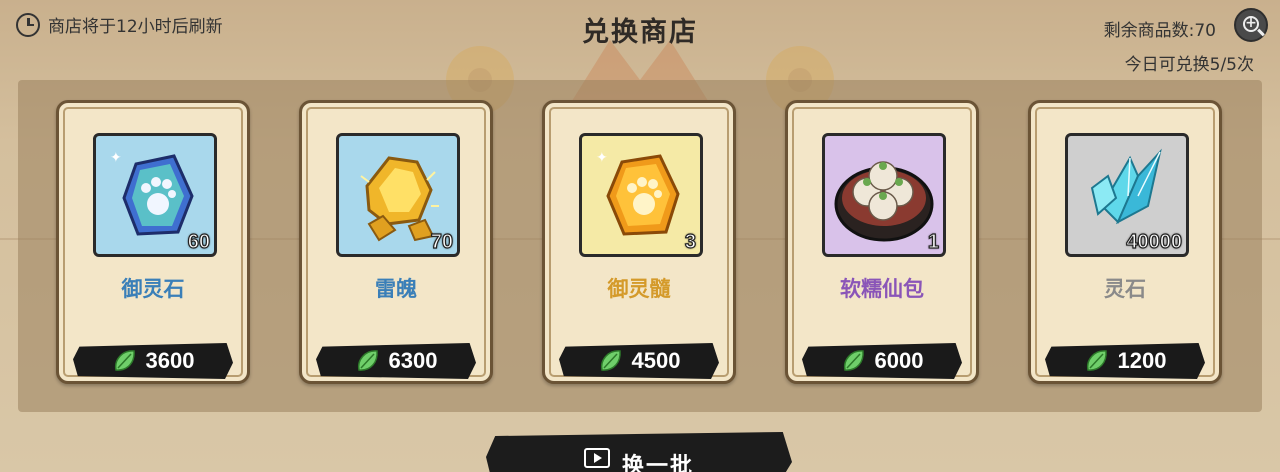 This screenshot has height=472, width=1280. I want to click on item-price: 6300, so click(413, 360).